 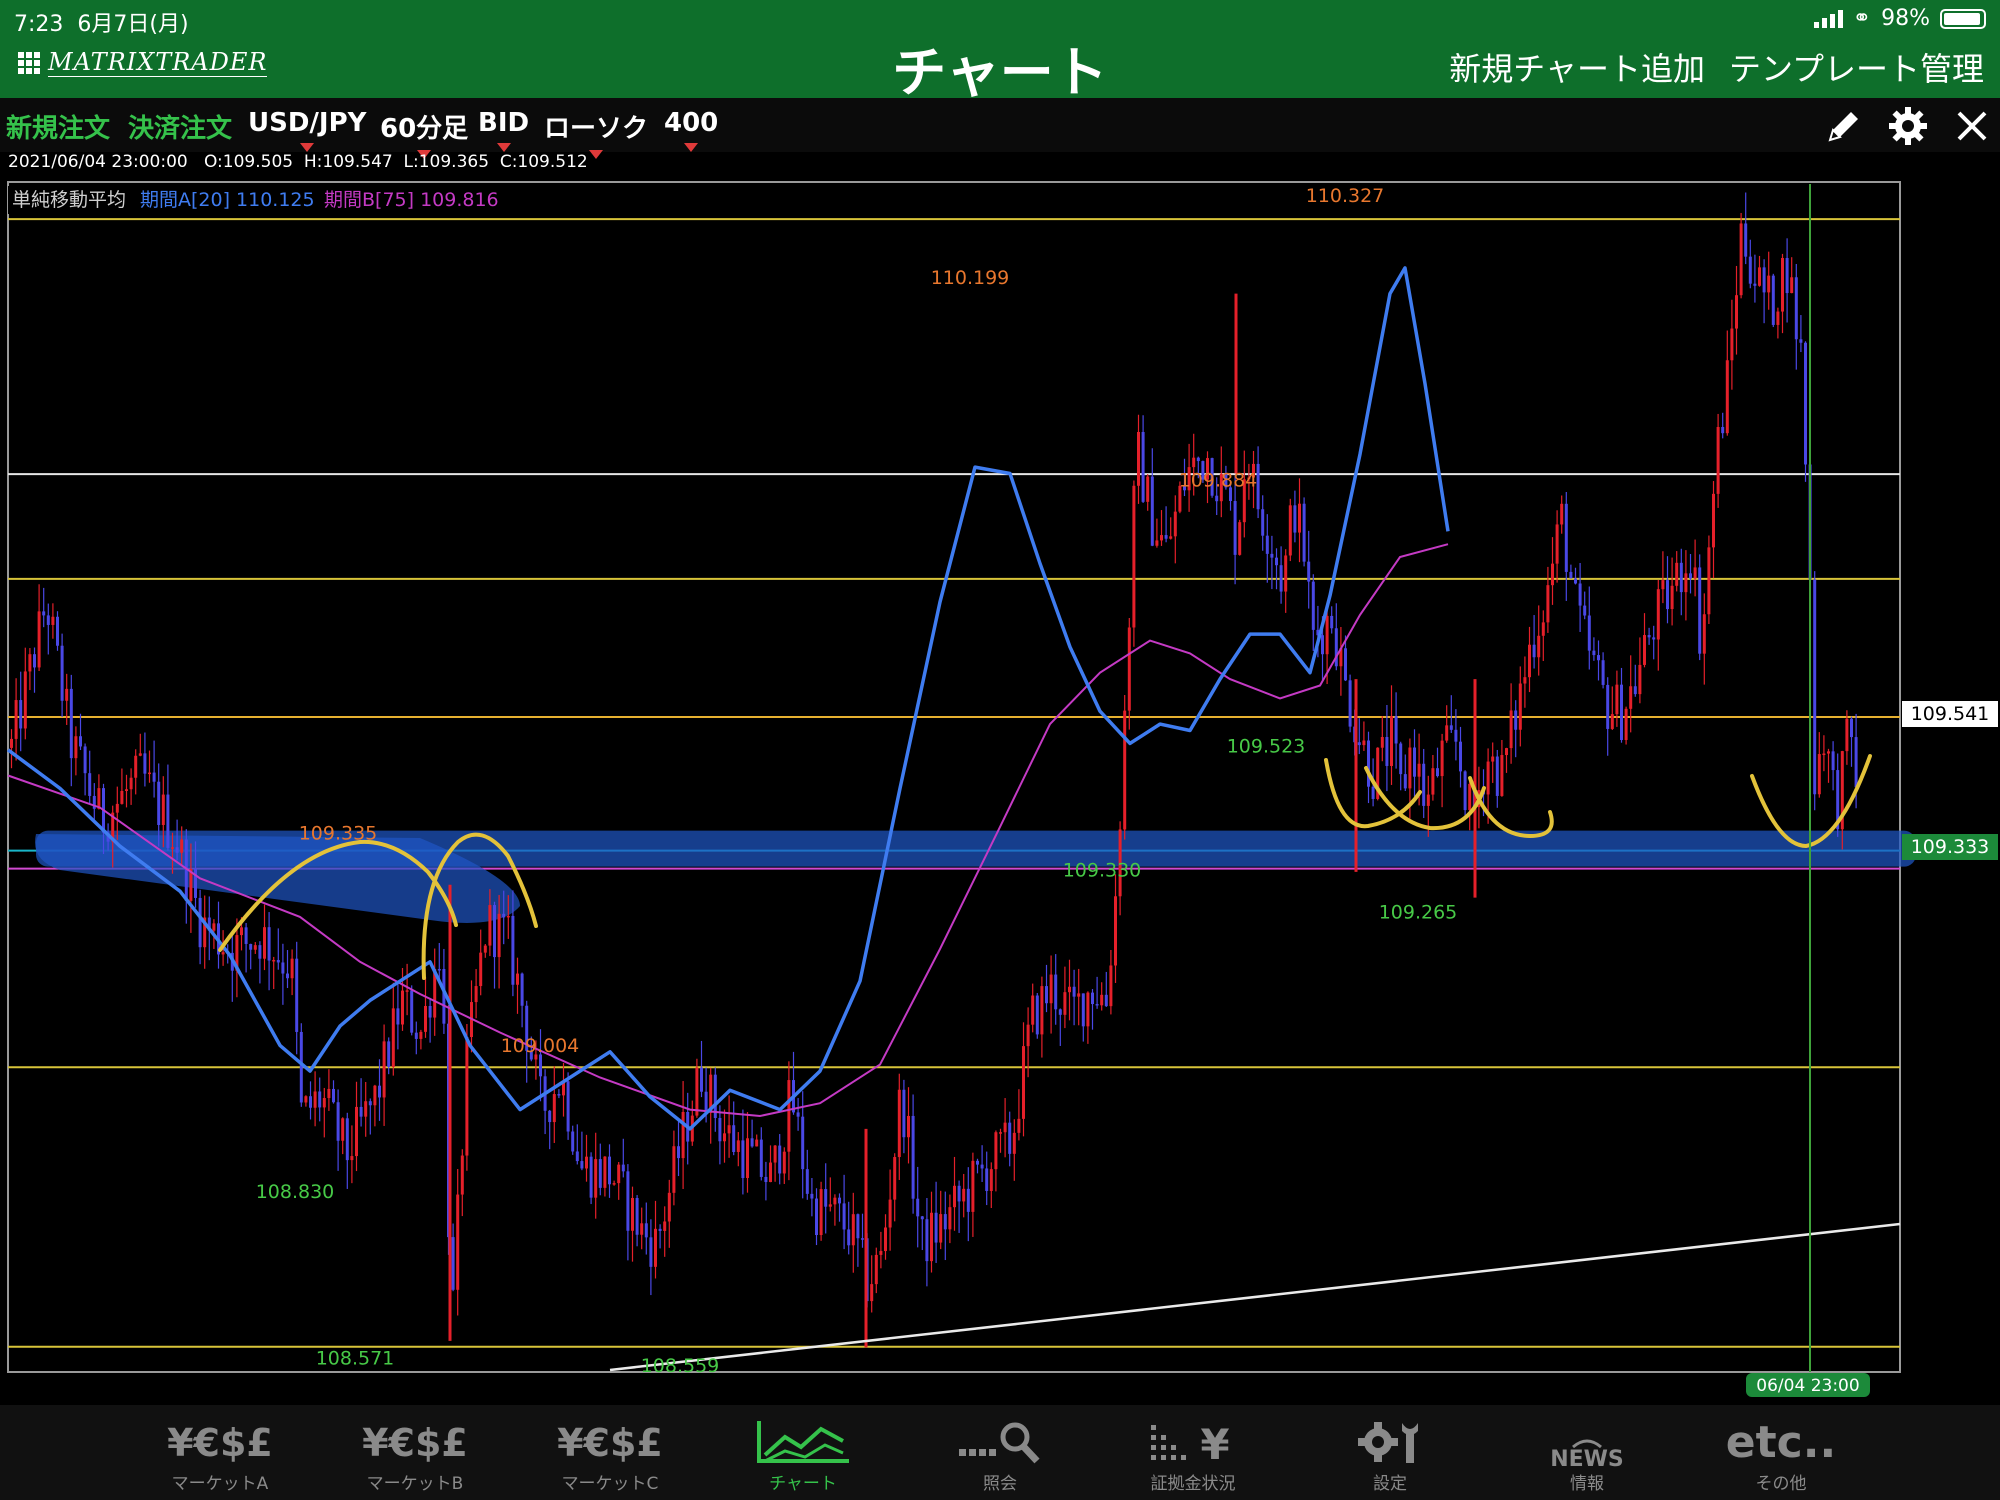 I want to click on nav-label: マーケットA, so click(x=220, y=1484).